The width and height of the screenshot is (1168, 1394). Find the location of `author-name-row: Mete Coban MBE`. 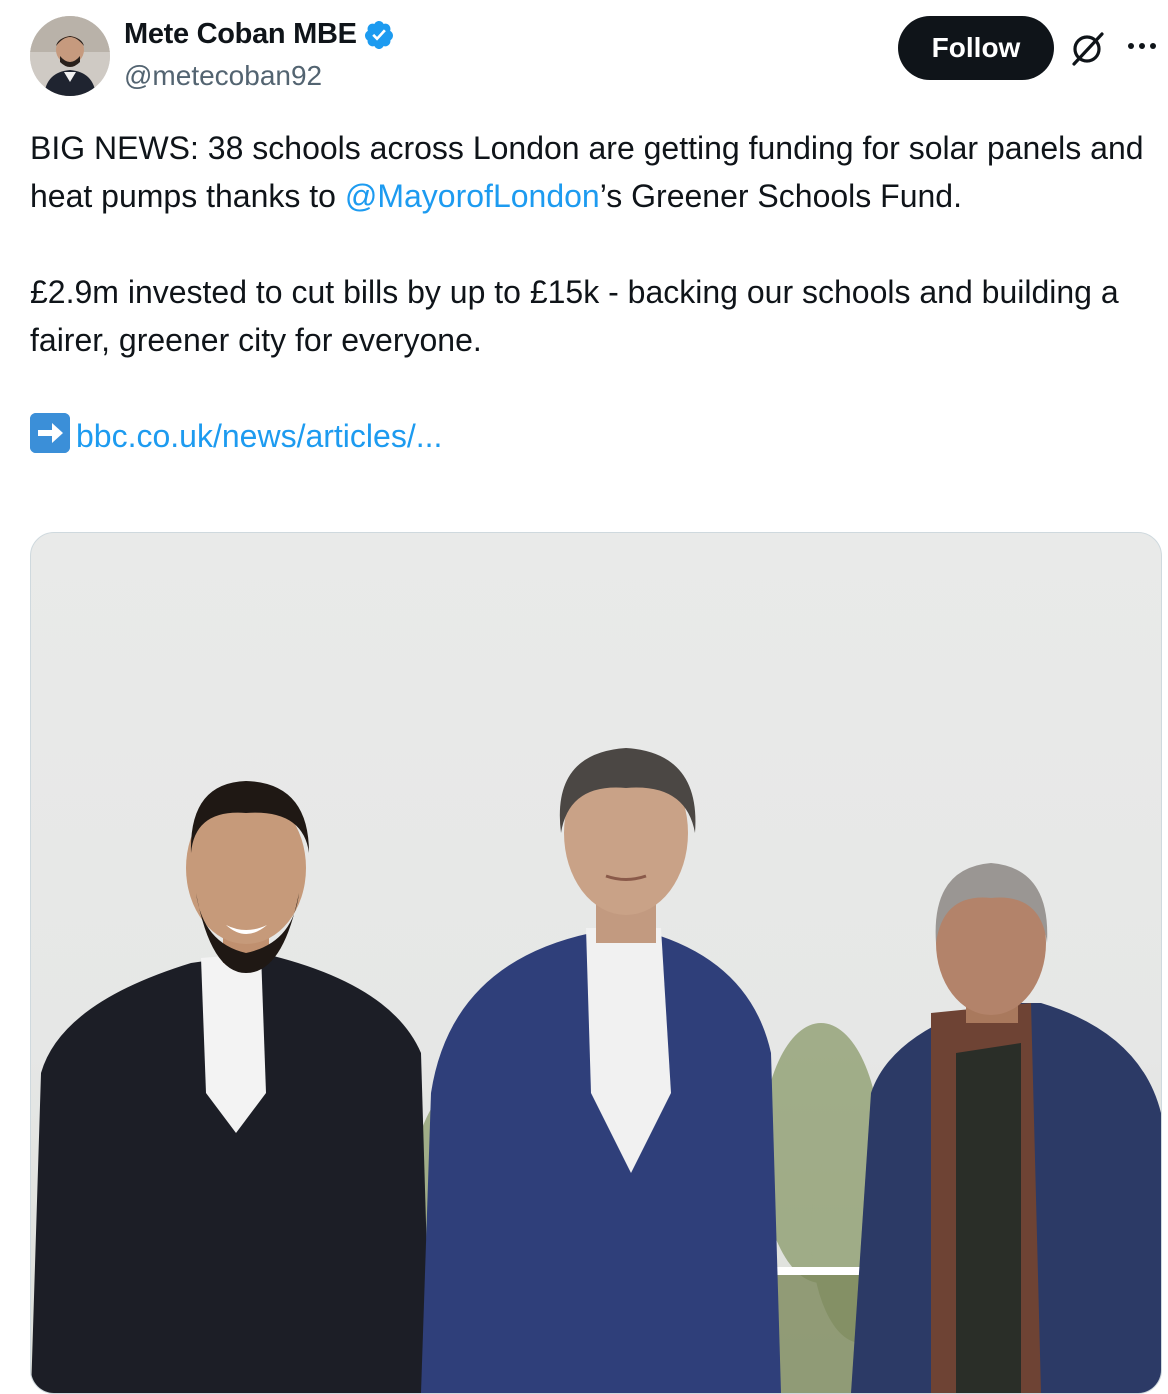

author-name-row: Mete Coban MBE is located at coordinates (259, 34).